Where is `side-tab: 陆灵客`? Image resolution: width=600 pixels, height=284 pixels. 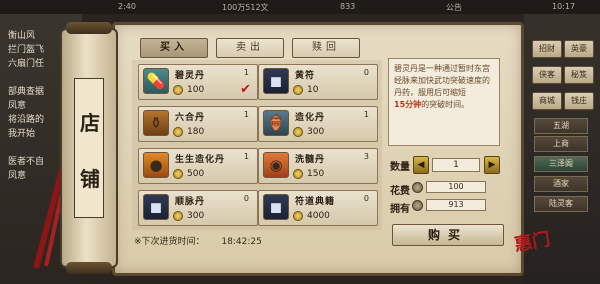 side-tab: 陆灵客 is located at coordinates (561, 204).